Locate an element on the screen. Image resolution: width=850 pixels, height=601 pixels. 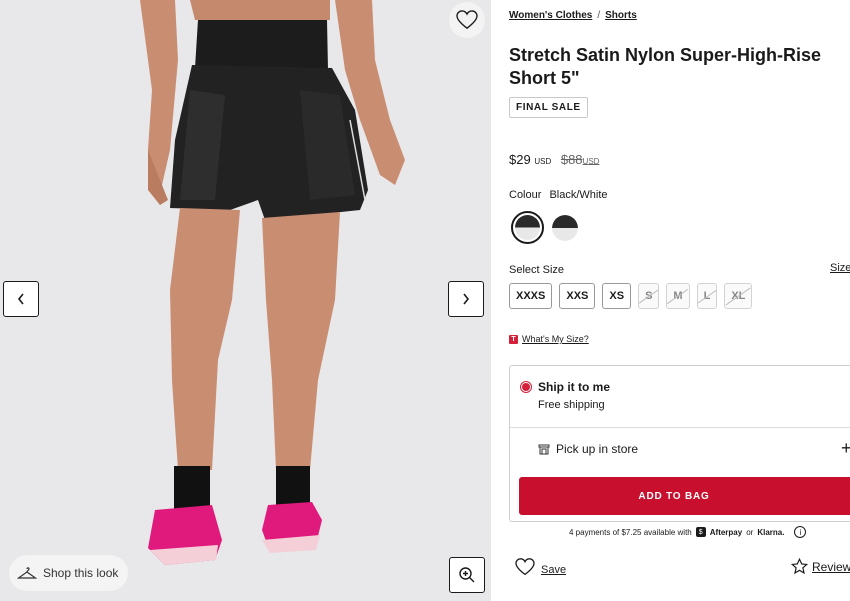
expand-icon: + is located at coordinates (845, 448).